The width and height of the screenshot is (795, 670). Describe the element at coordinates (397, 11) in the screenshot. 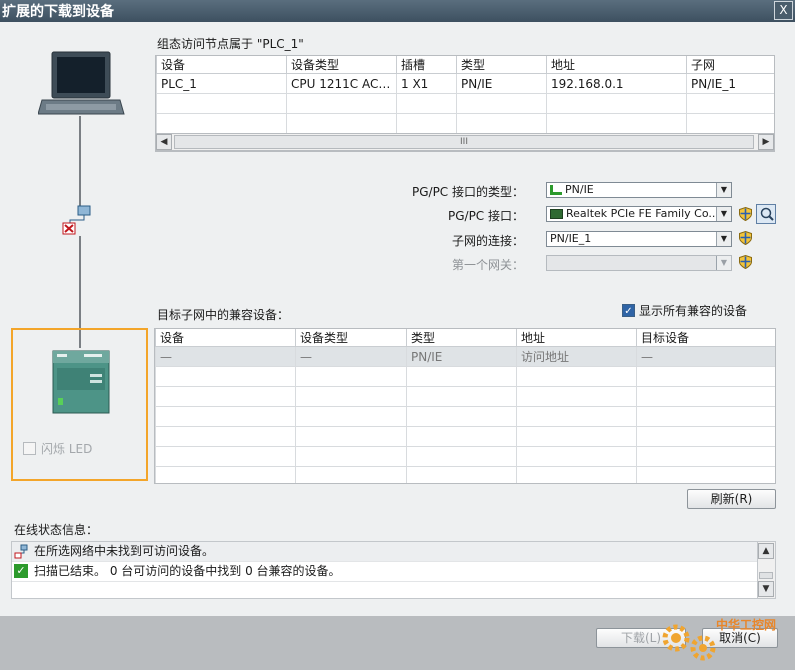

I see `title-bar: 扩展的下载到设备 X` at that location.